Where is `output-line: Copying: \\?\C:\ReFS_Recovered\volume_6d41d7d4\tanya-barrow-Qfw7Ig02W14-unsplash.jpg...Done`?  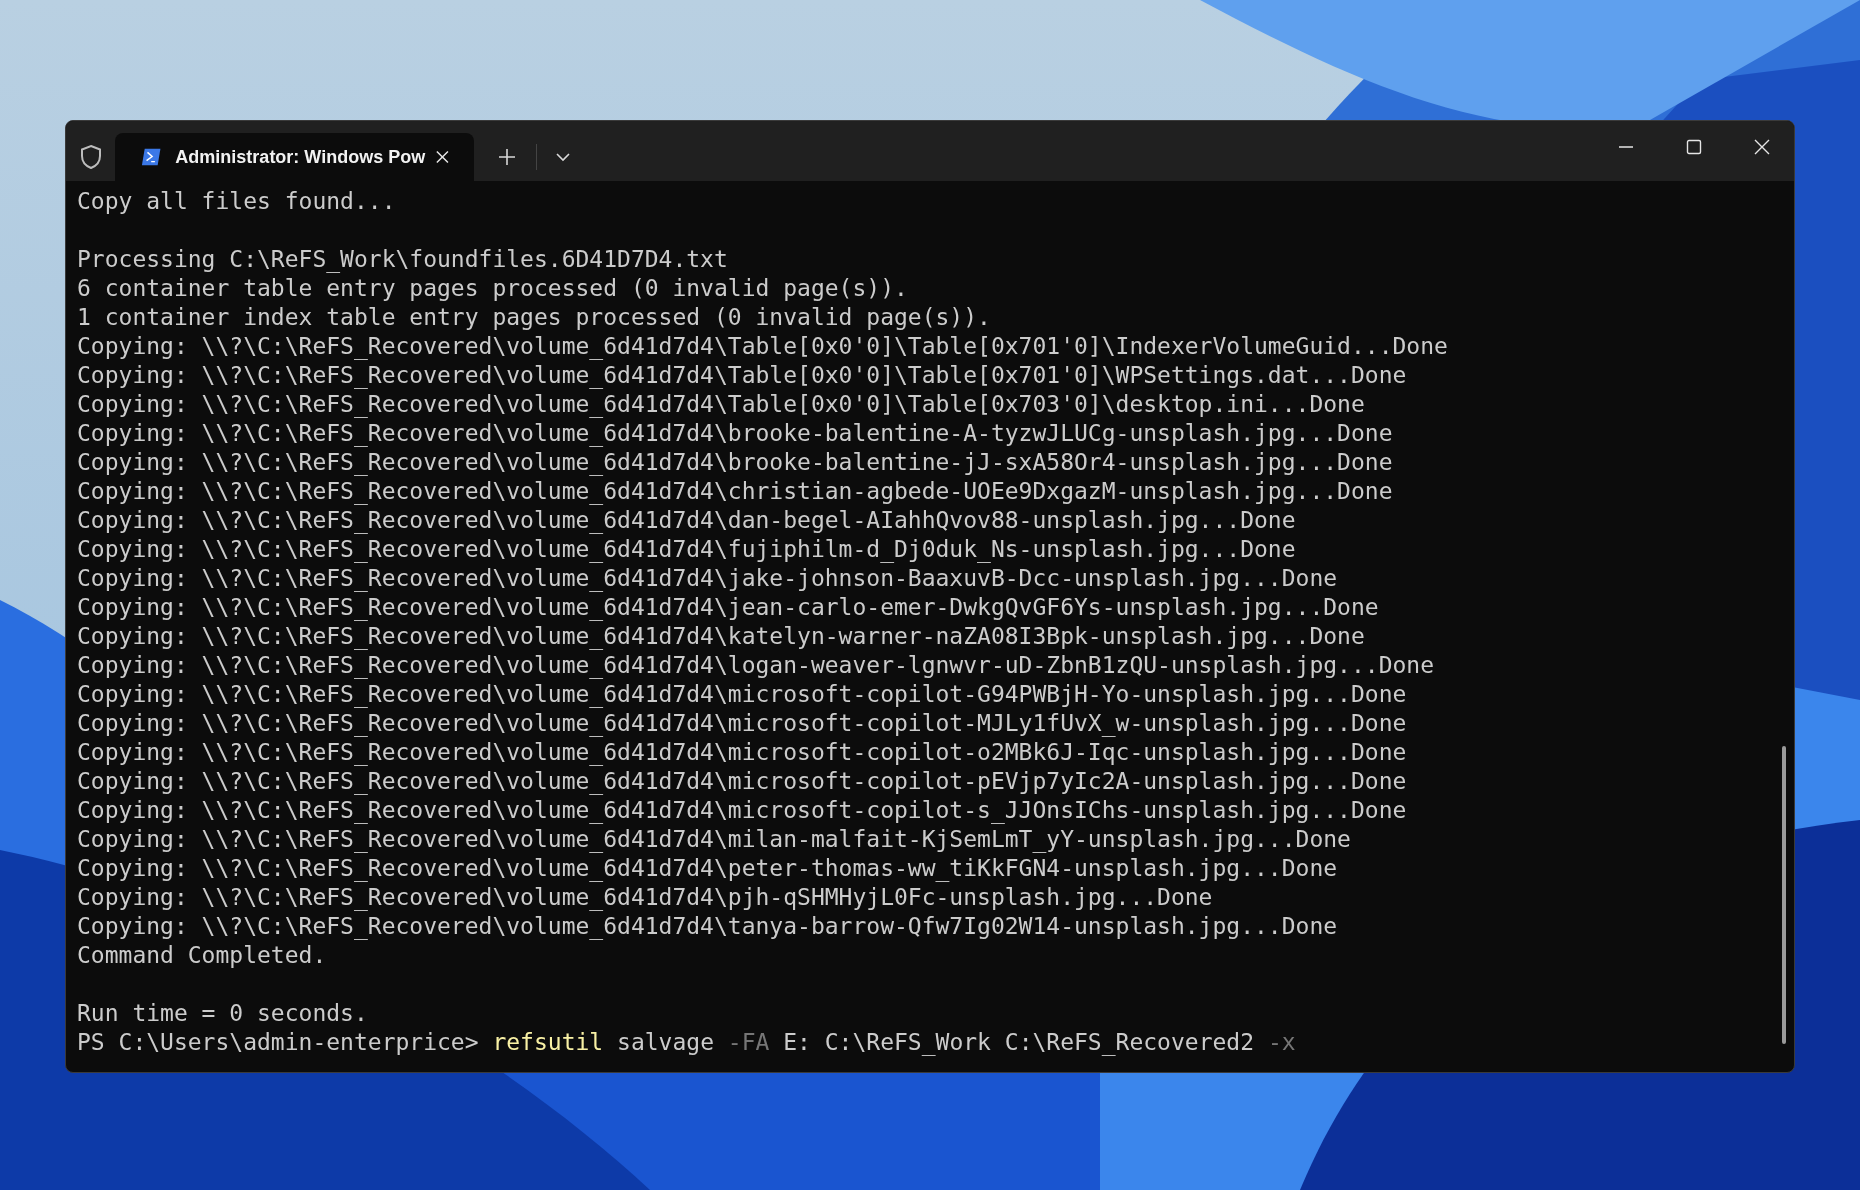
output-line: Copying: \\?\C:\ReFS_Recovered\volume_6d41d7d4\tanya-barrow-Qfw7Ig02W14-unsplash.jpg...Done is located at coordinates (708, 926).